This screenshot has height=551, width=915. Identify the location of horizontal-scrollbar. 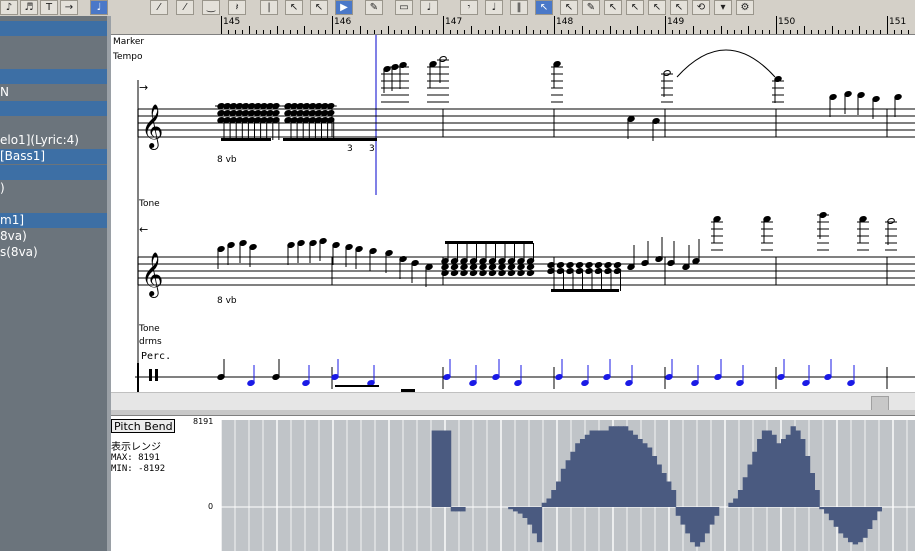
(513, 401).